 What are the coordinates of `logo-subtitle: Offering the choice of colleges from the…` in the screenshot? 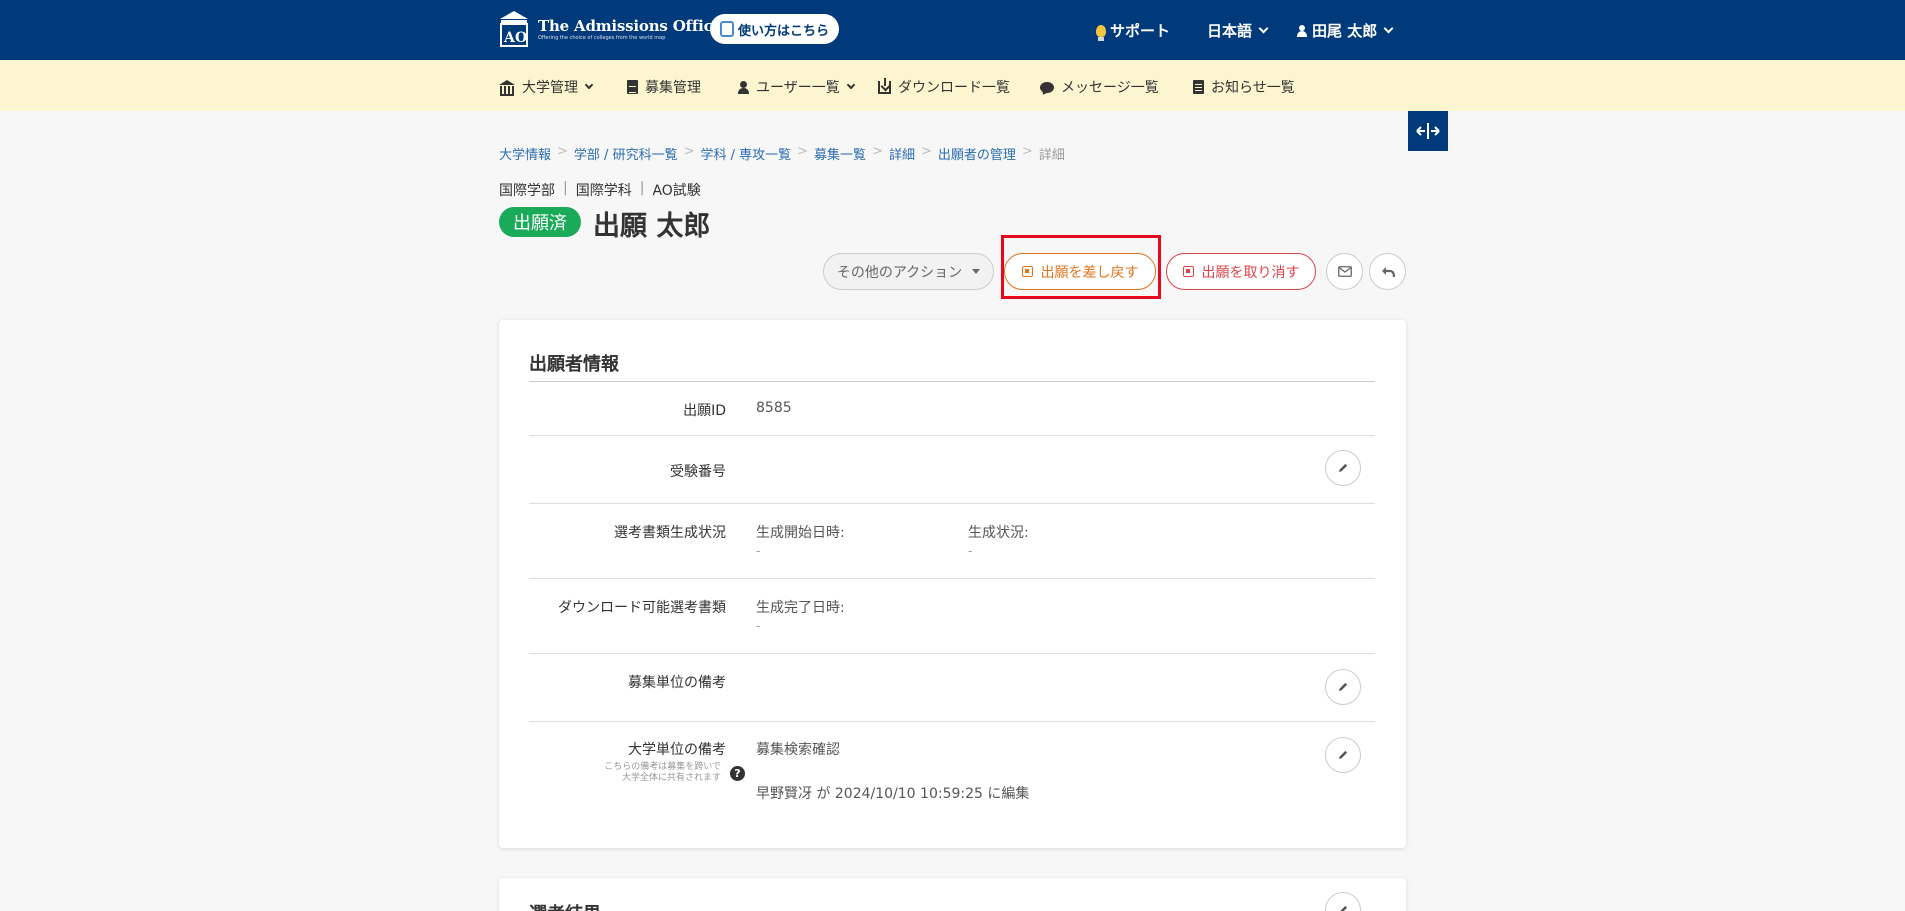 It's located at (602, 37).